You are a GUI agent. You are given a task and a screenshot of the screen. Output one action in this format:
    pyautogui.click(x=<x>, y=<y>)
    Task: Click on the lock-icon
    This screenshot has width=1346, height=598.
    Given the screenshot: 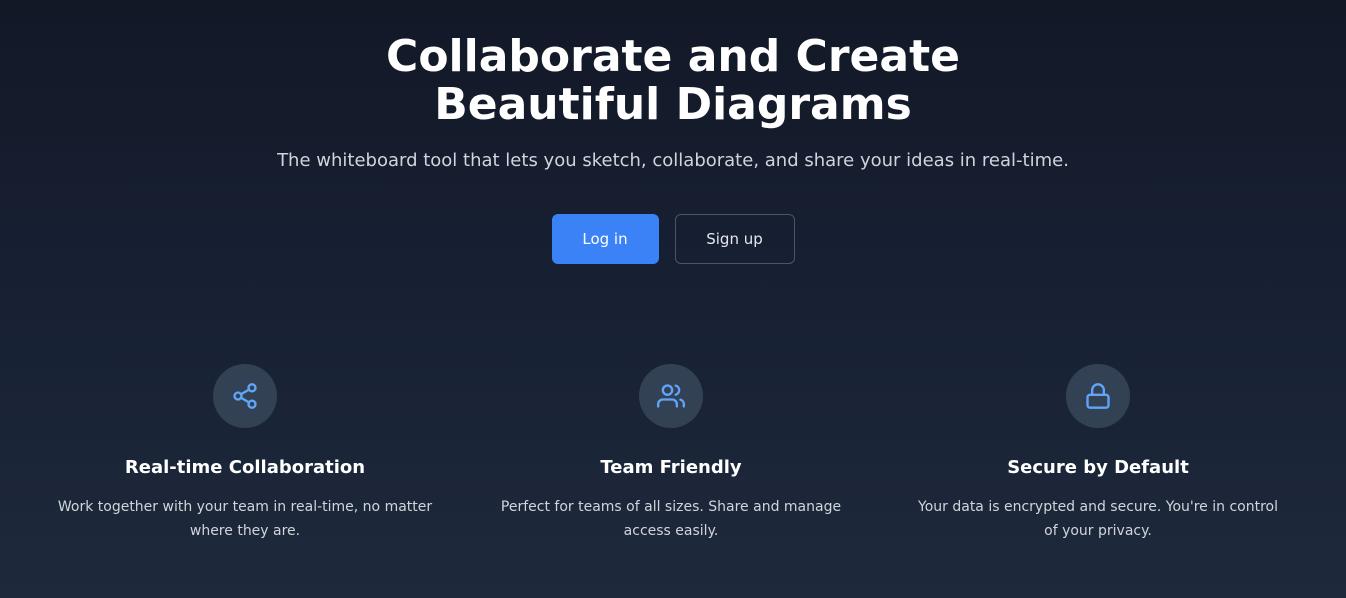 What is the action you would take?
    pyautogui.click(x=1098, y=396)
    